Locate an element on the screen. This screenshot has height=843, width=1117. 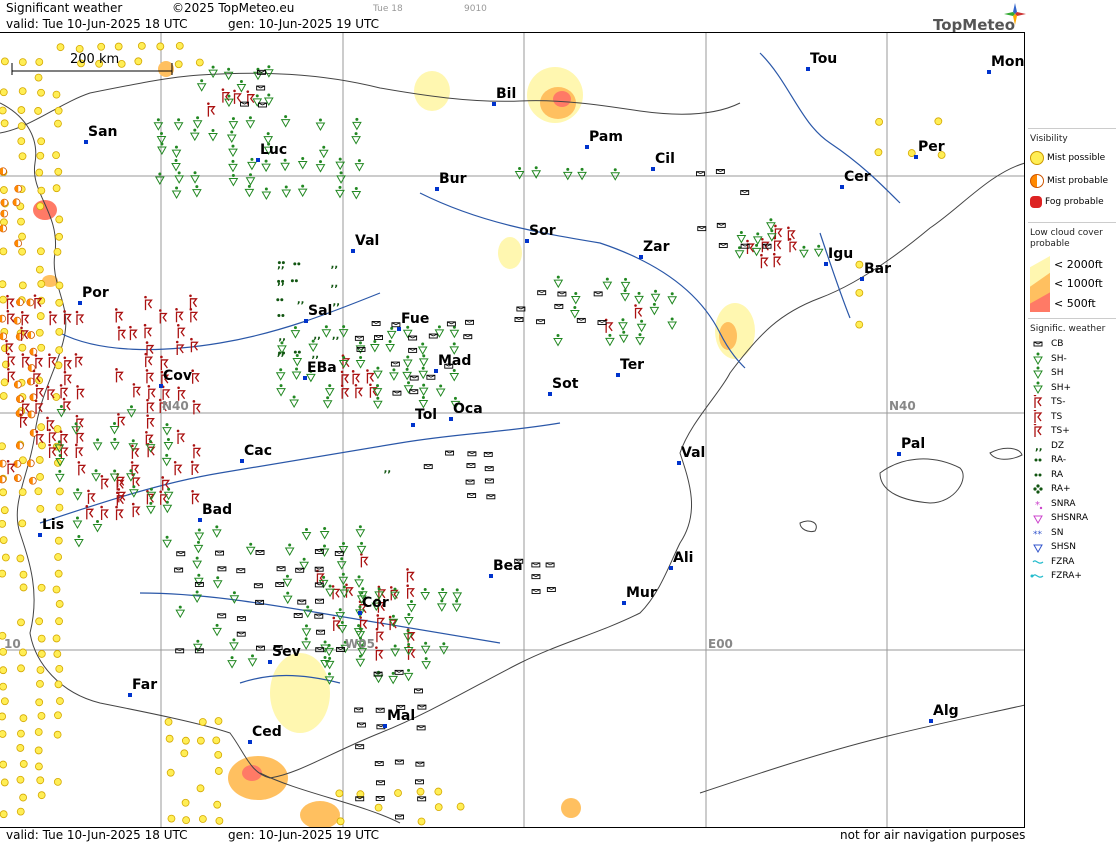
legend-item-ra: RA is located at coordinates (1046, 475).